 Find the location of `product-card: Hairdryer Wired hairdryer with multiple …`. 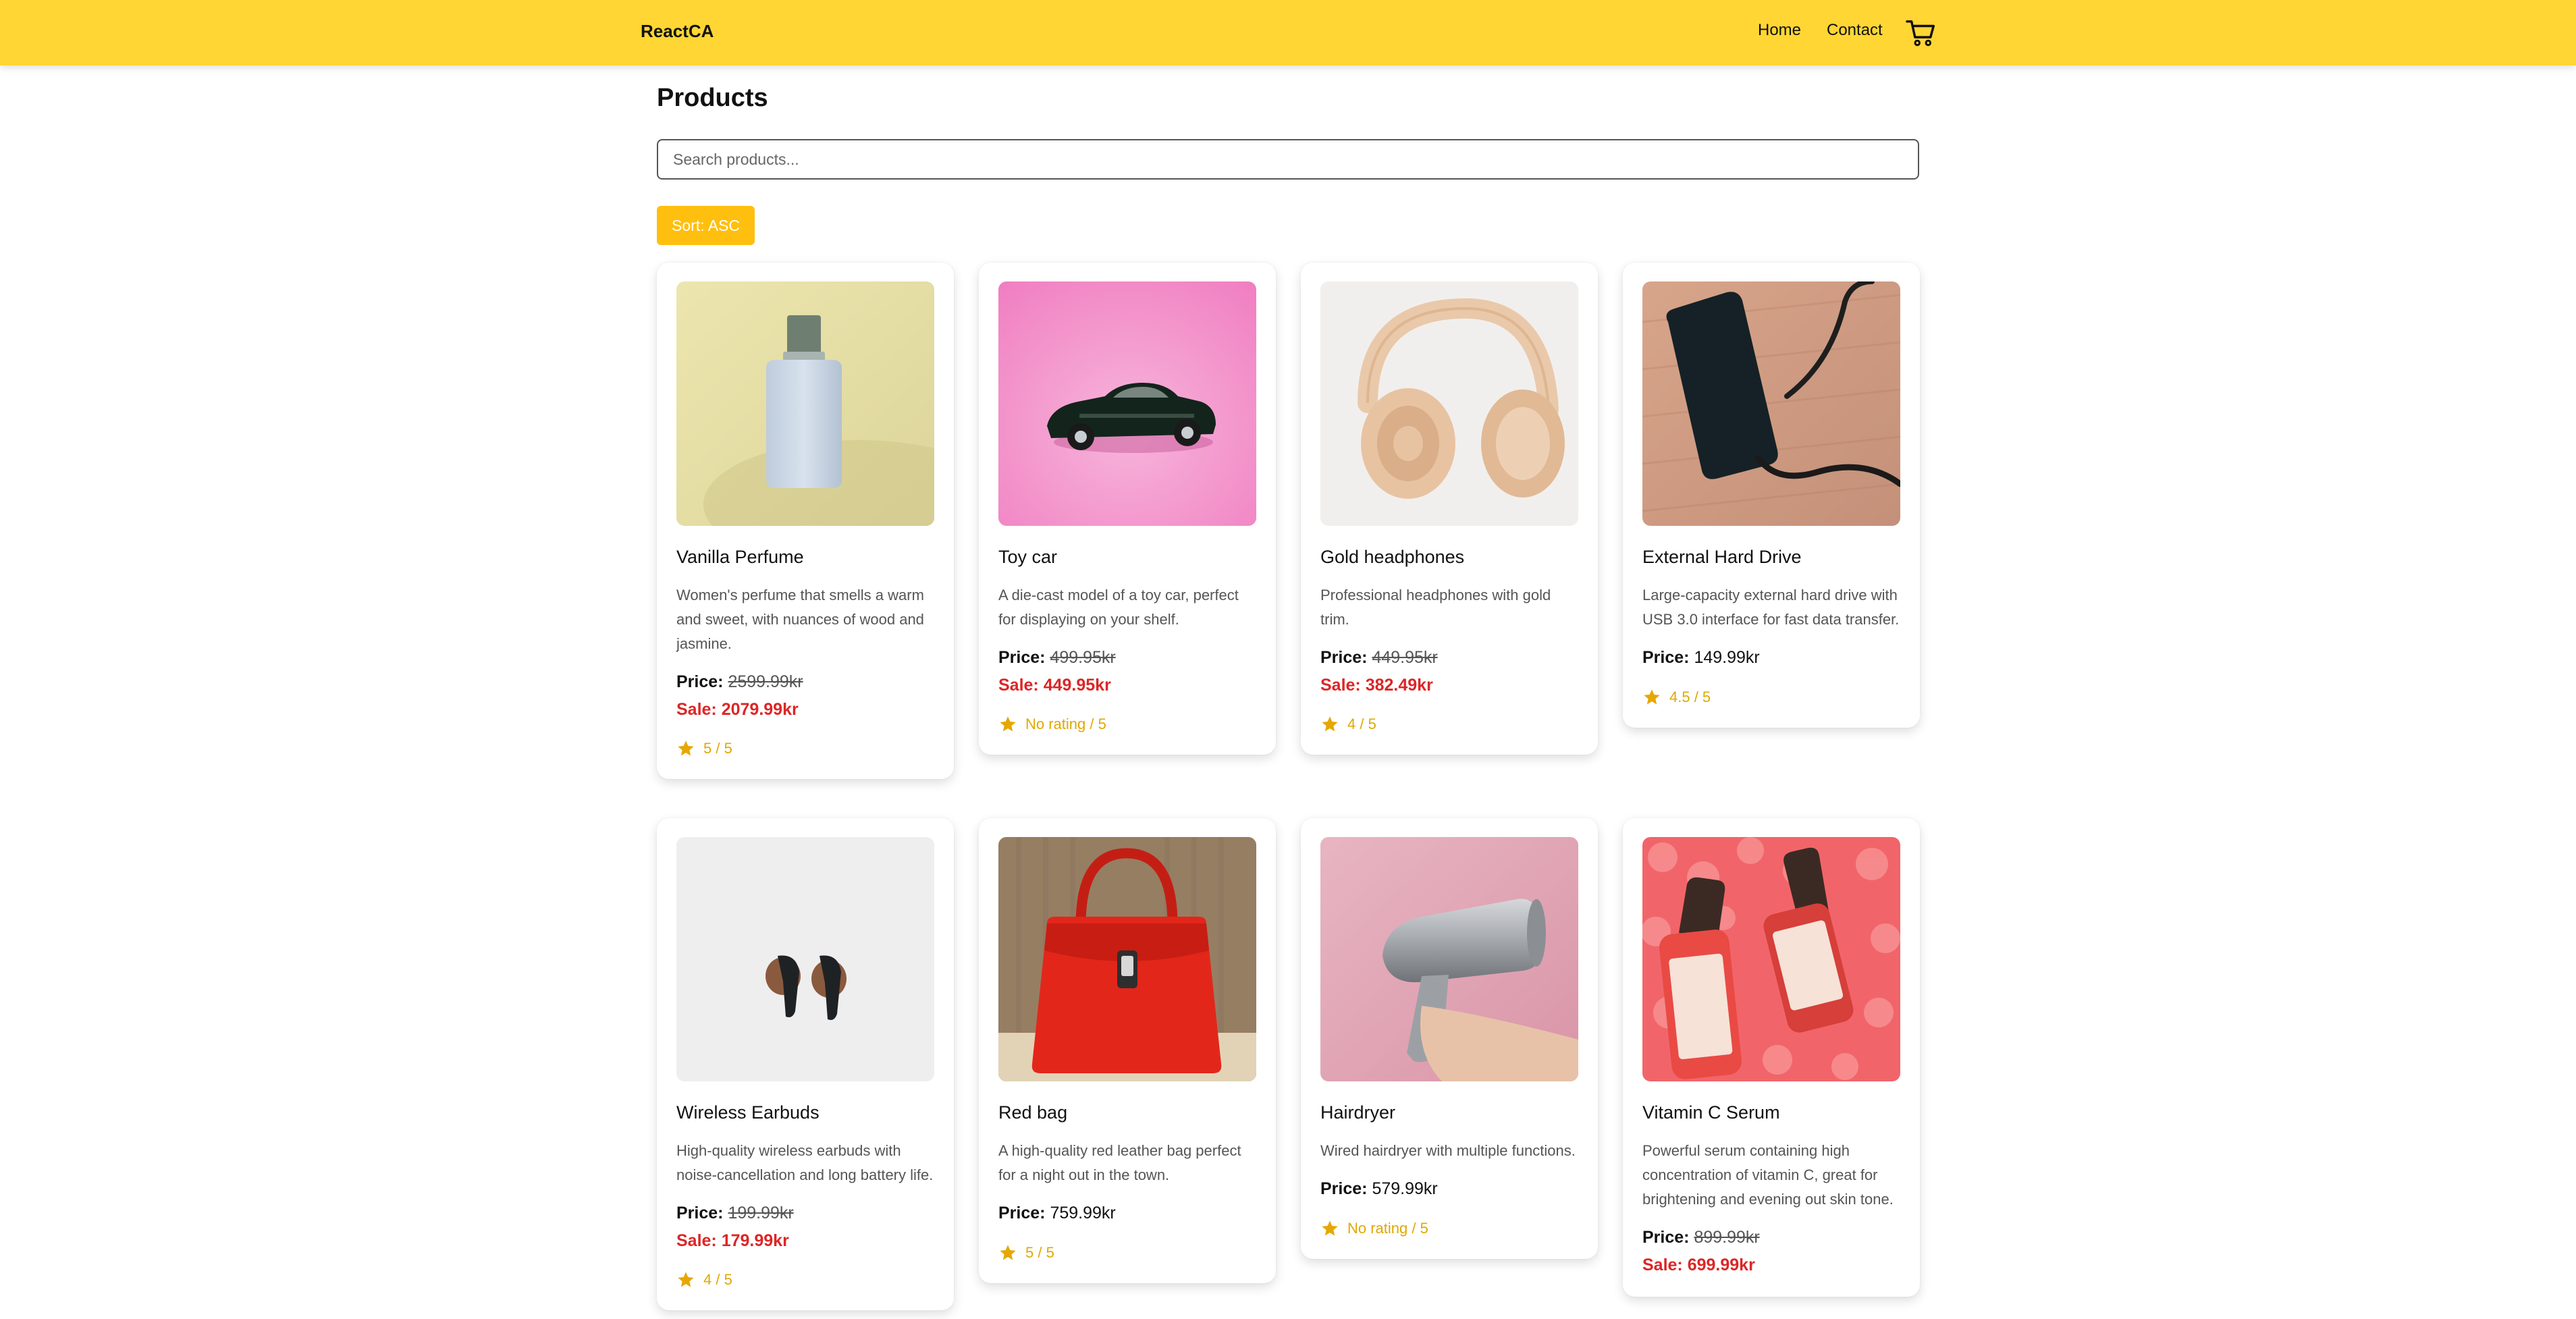

product-card: Hairdryer Wired hairdryer with multiple … is located at coordinates (1450, 1038).